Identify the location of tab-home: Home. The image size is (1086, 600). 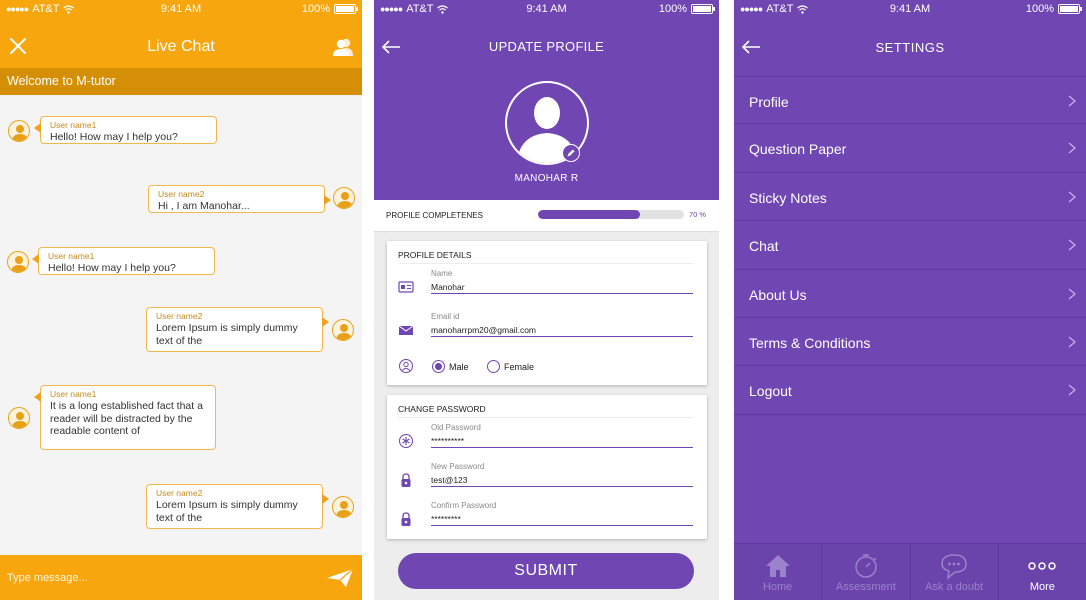
(778, 572).